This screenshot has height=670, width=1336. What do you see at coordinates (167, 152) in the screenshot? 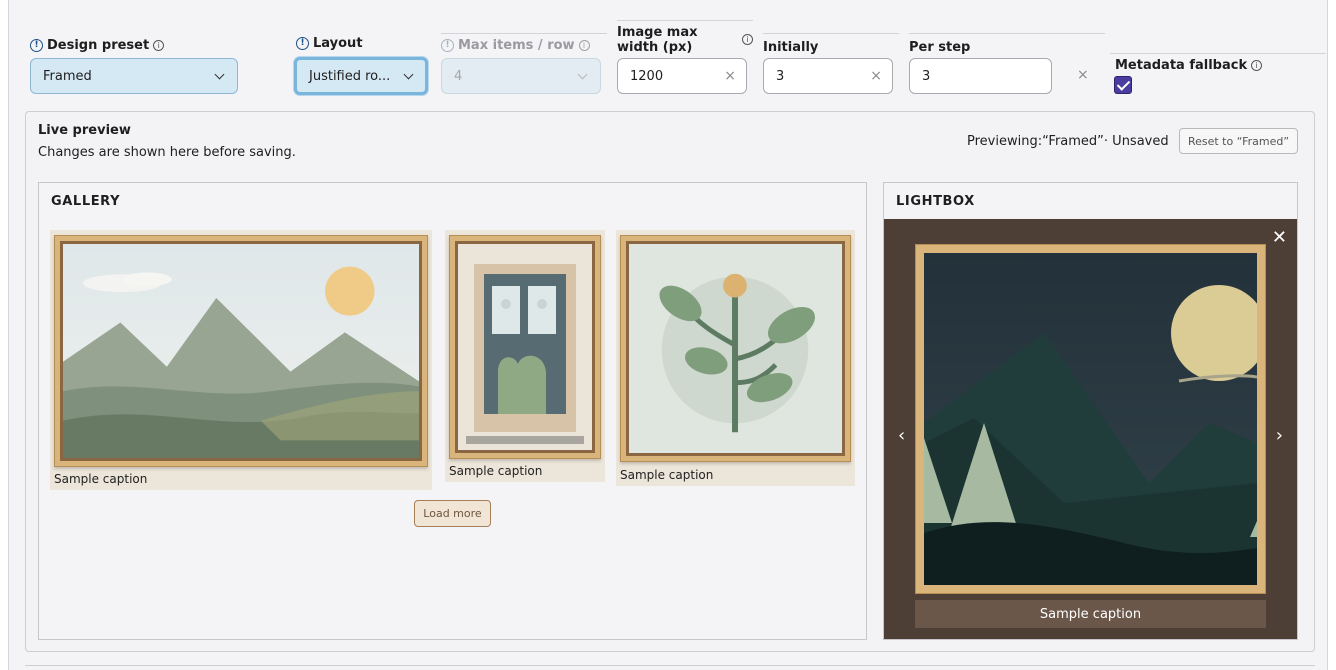
I see `live-preview-subtitle: Changes are shown here before saving.` at bounding box center [167, 152].